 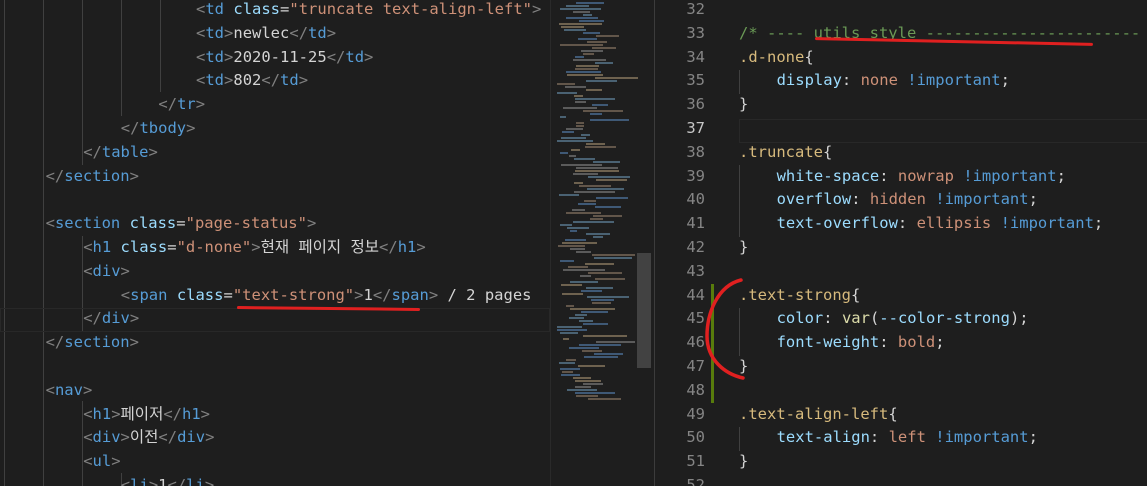 I want to click on code-token: 2020-11-25, so click(x=280, y=56).